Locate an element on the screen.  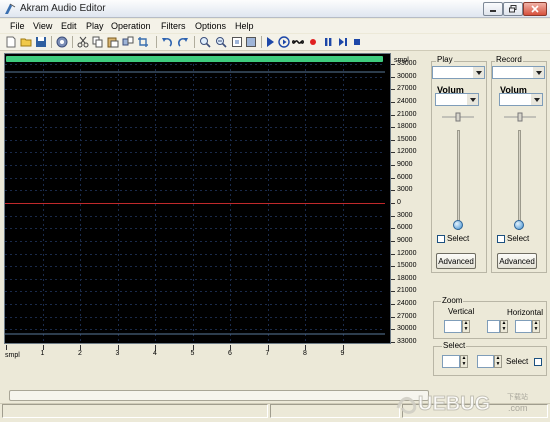
play-to-end-icon is located at coordinates (343, 42).